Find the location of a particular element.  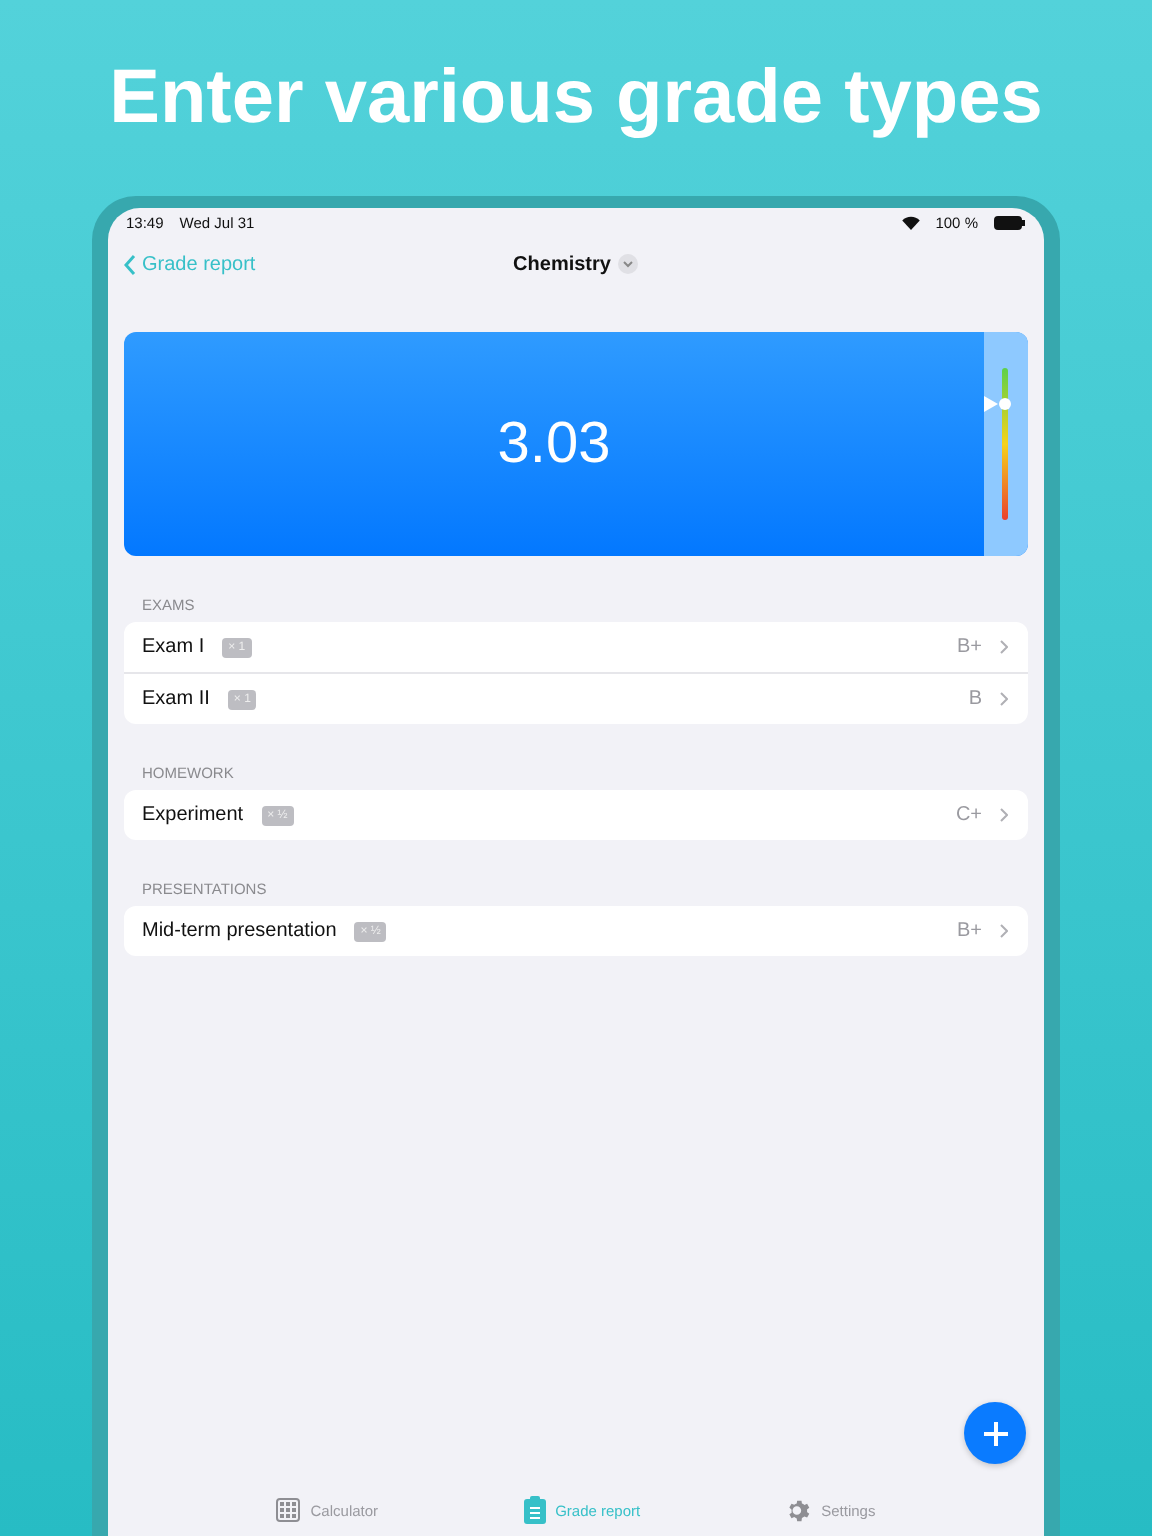

grade-value: B is located at coordinates (975, 699).